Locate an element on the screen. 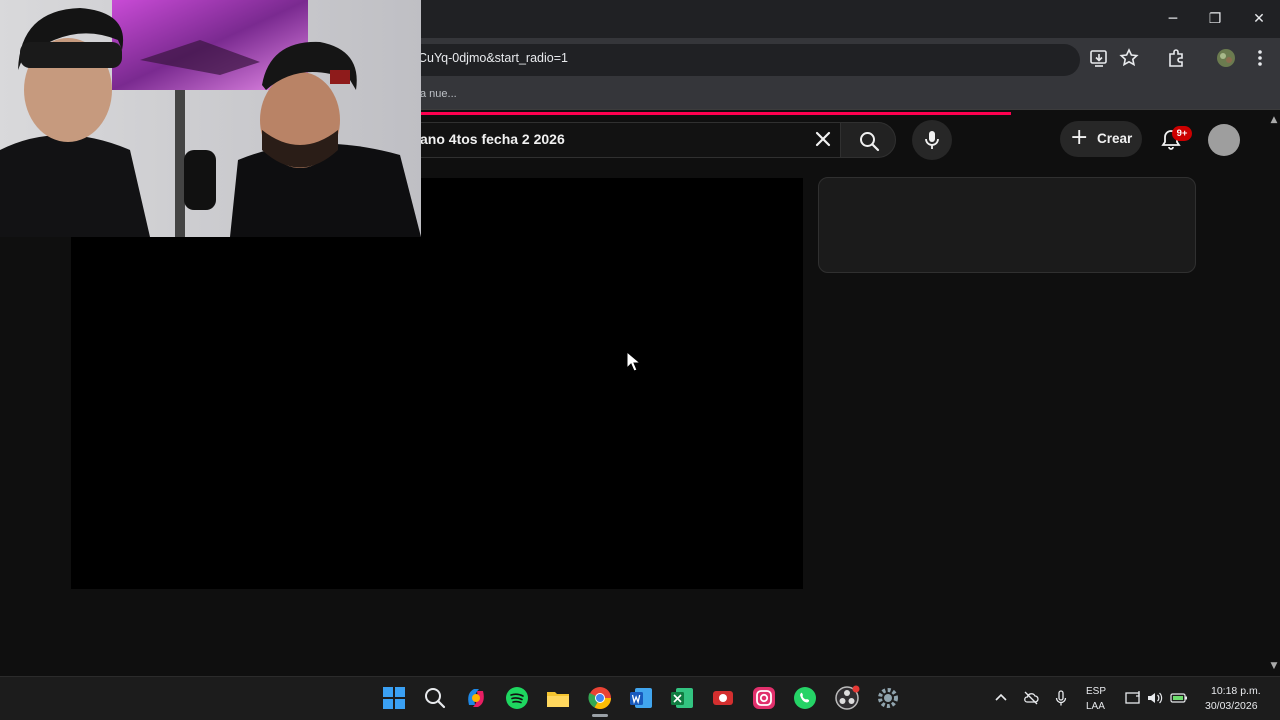 The image size is (1280, 720). search-button is located at coordinates (868, 140).